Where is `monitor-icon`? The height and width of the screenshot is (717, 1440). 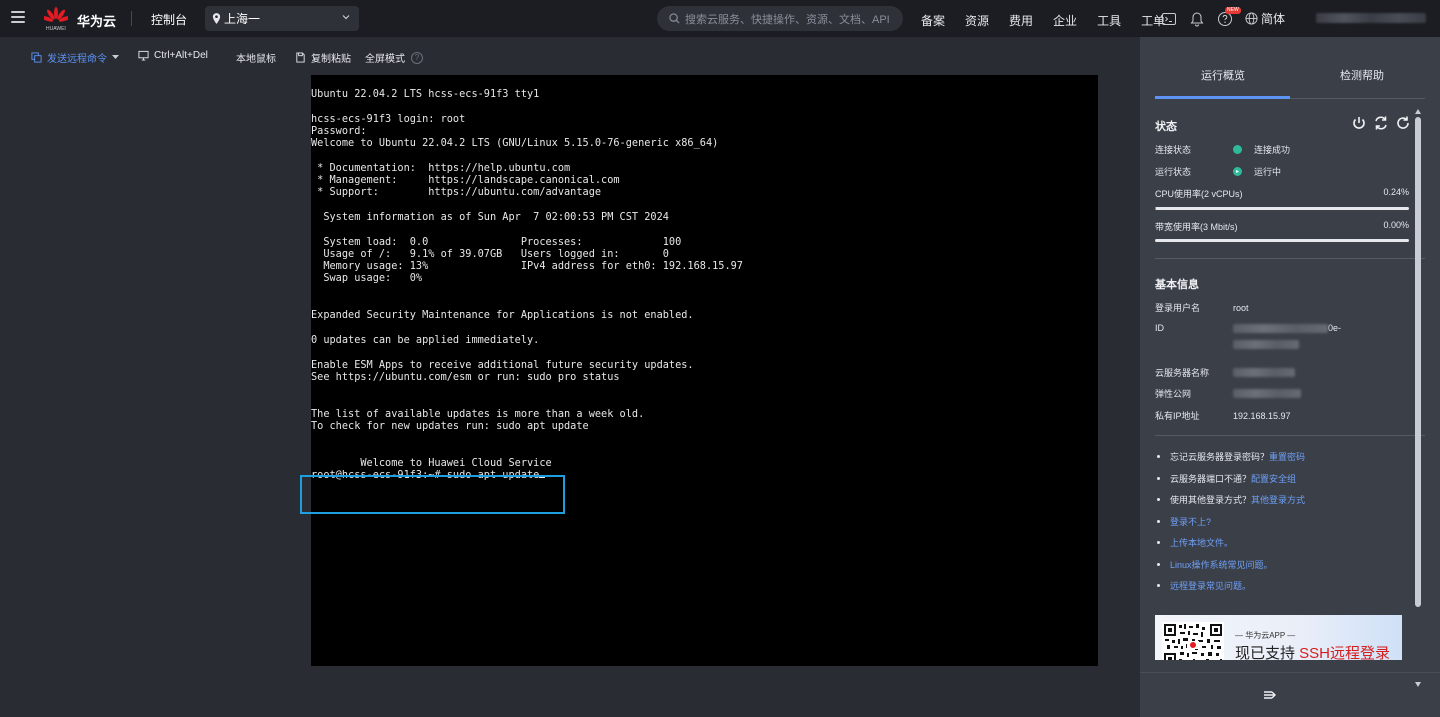
monitor-icon is located at coordinates (143, 55).